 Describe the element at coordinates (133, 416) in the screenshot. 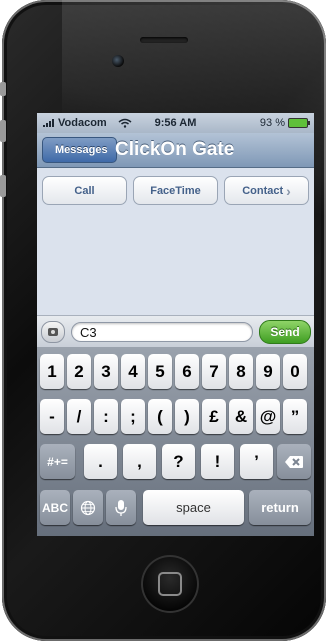

I see `key-semicolon: ;` at that location.